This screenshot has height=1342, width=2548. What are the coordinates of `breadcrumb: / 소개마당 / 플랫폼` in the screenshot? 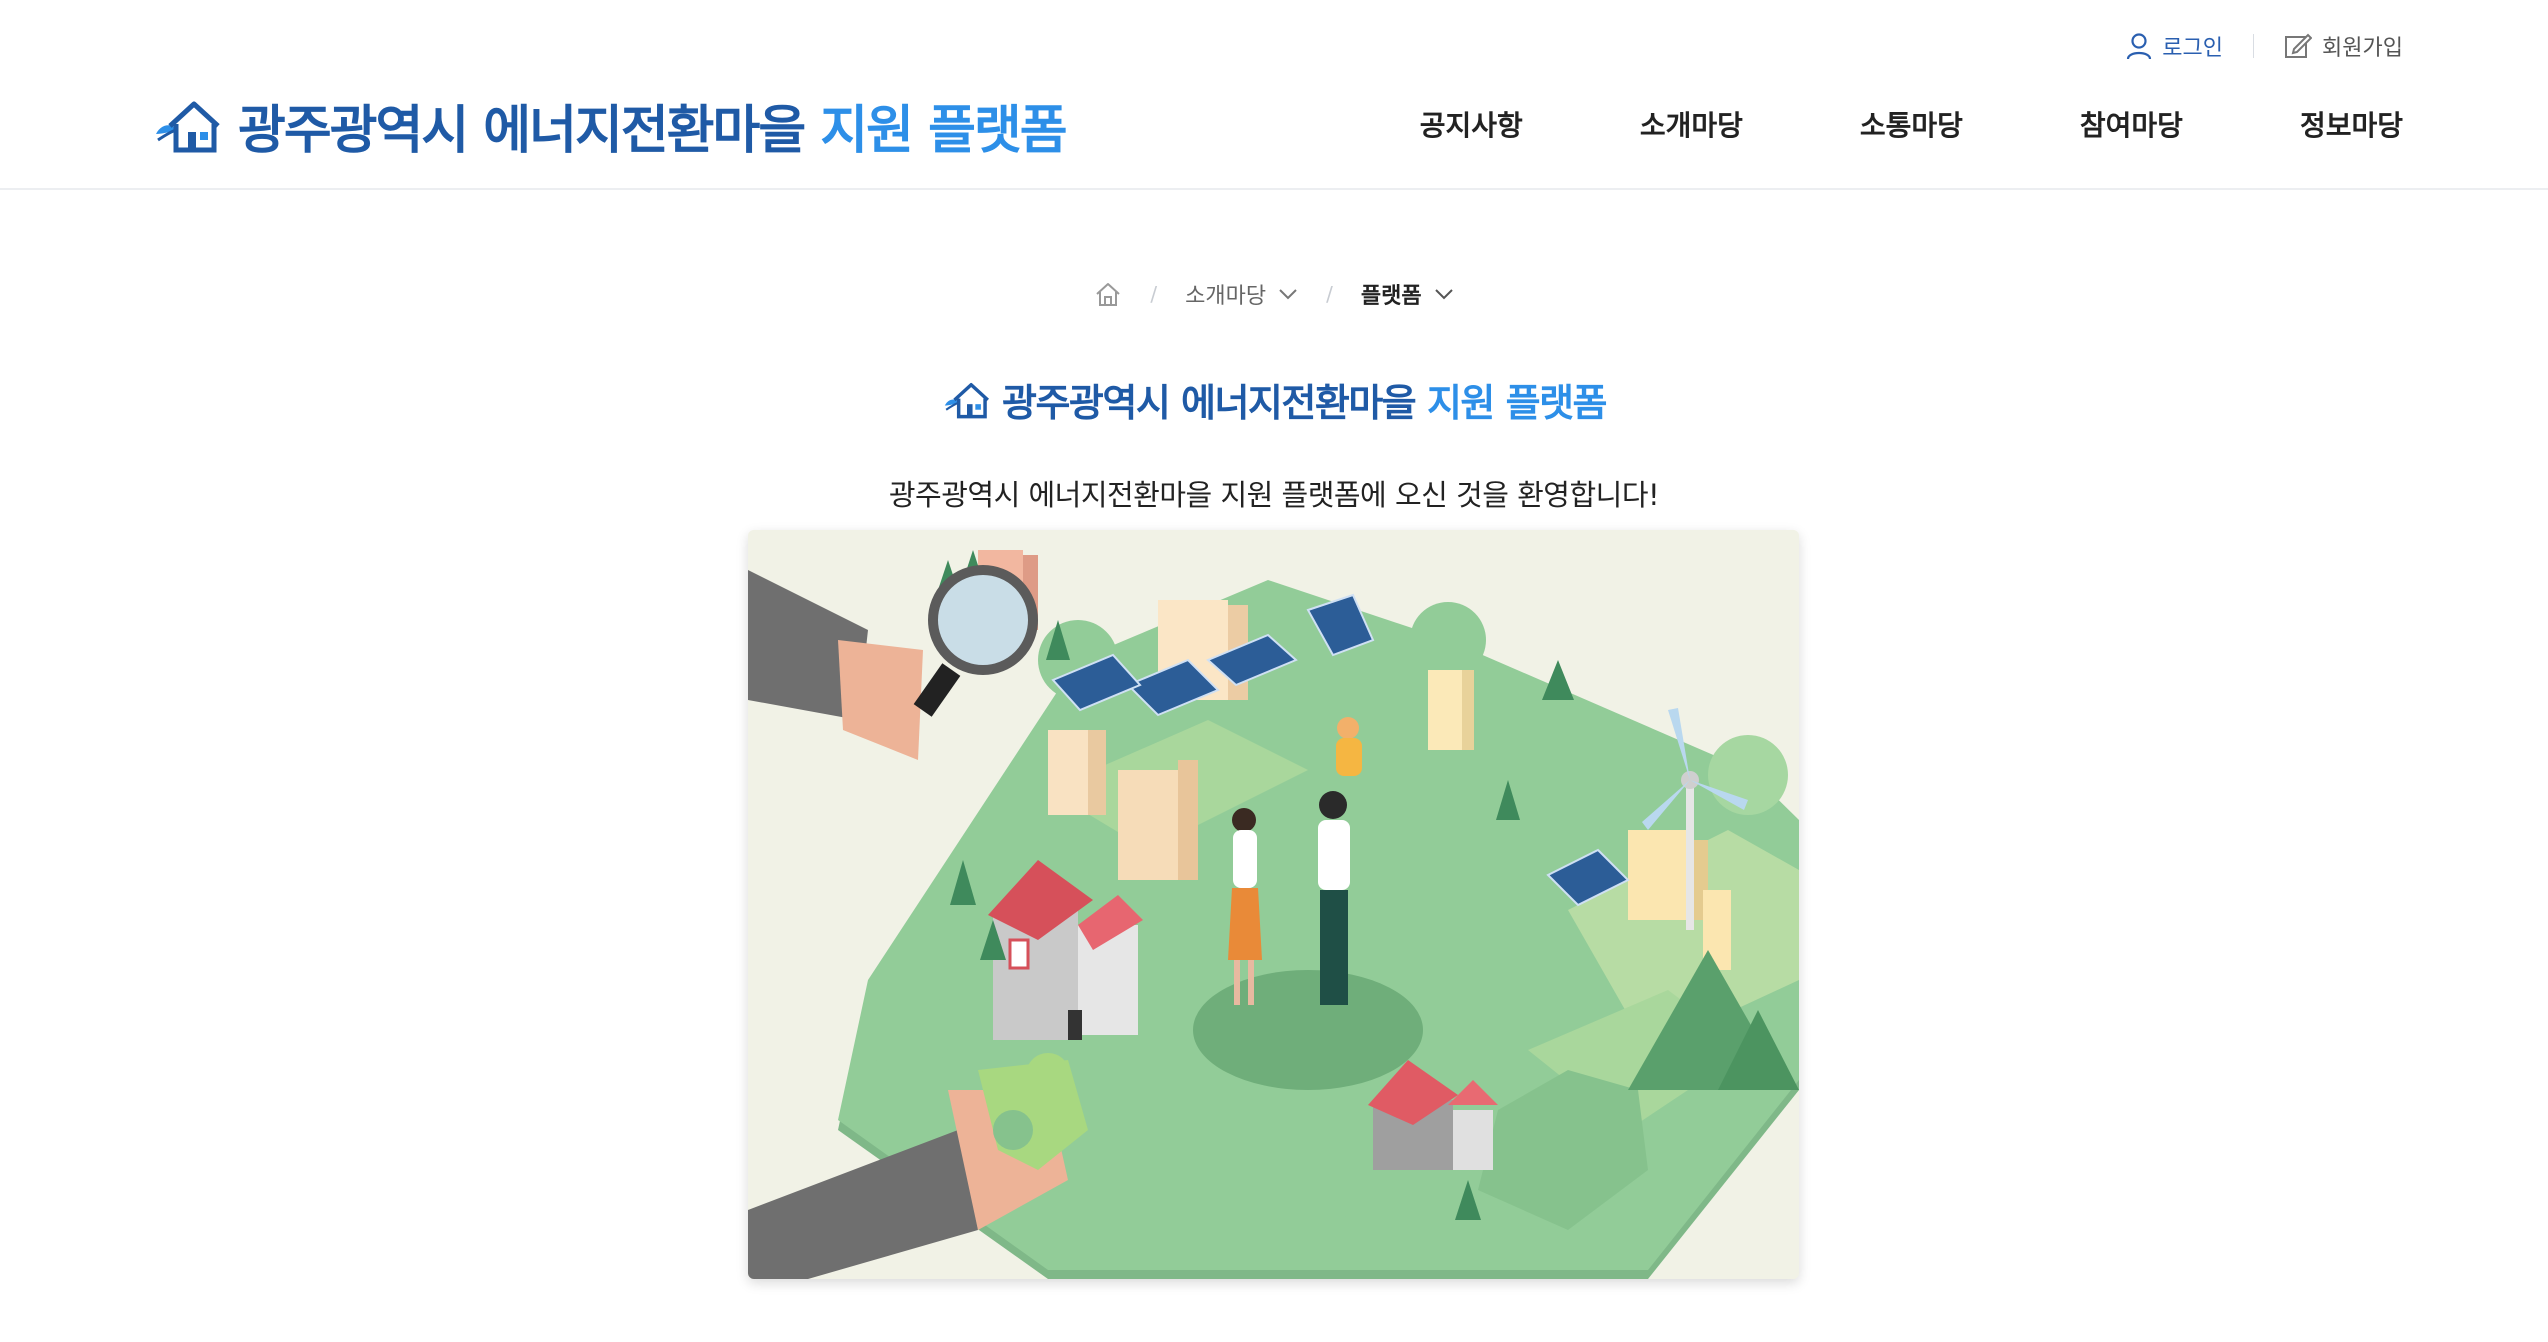 It's located at (1274, 294).